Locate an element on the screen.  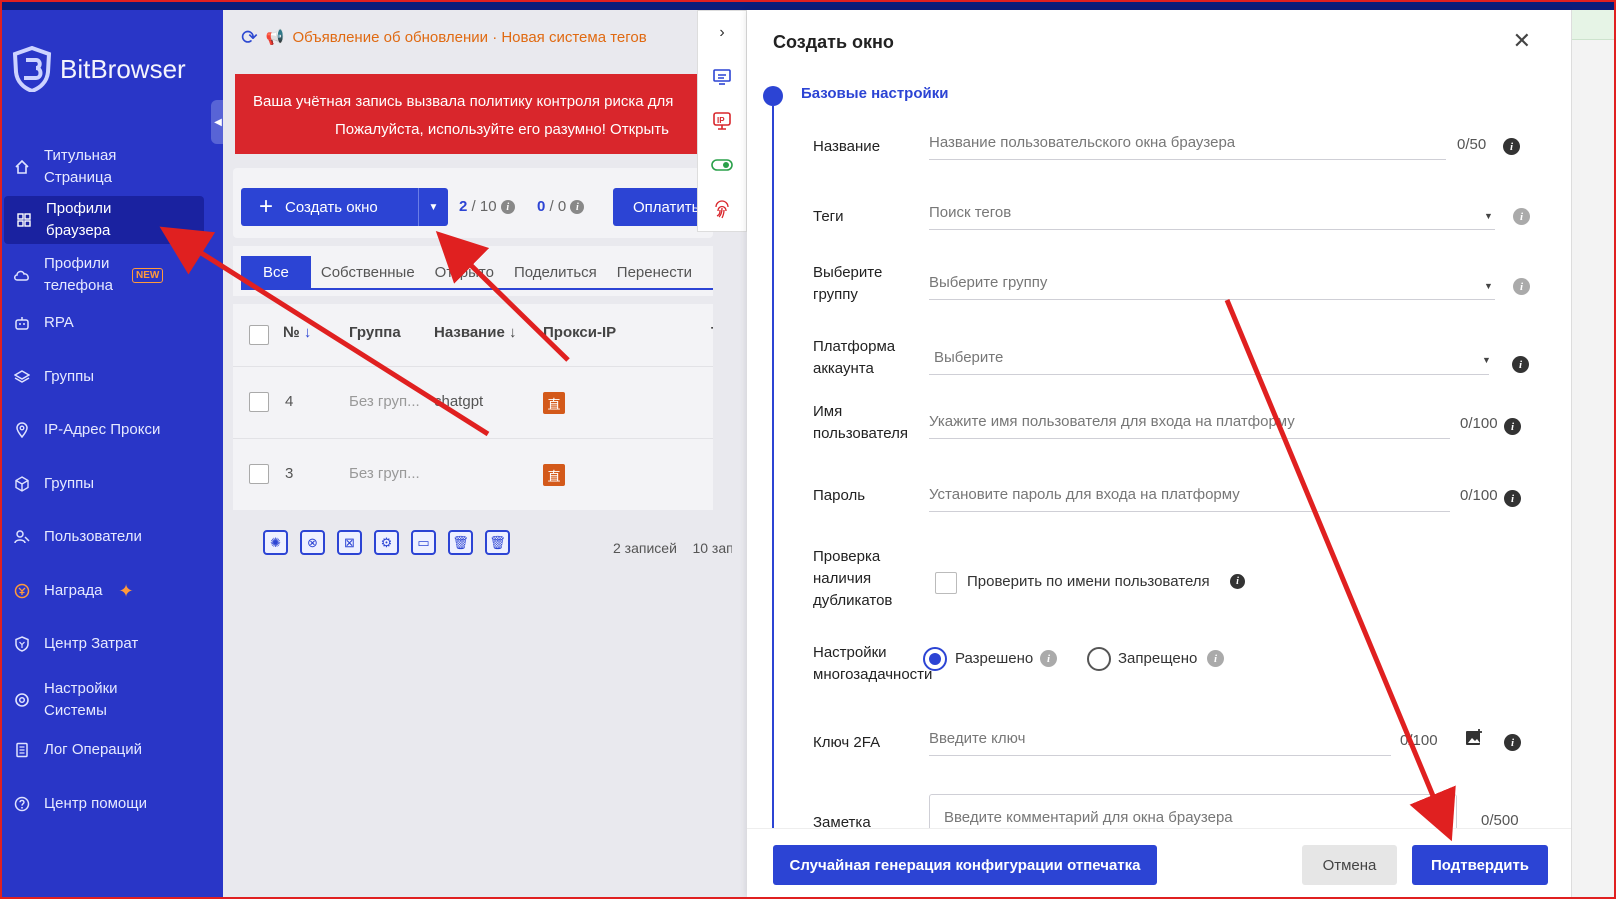
username-label: Имя пользователя is located at coordinates (860, 422).